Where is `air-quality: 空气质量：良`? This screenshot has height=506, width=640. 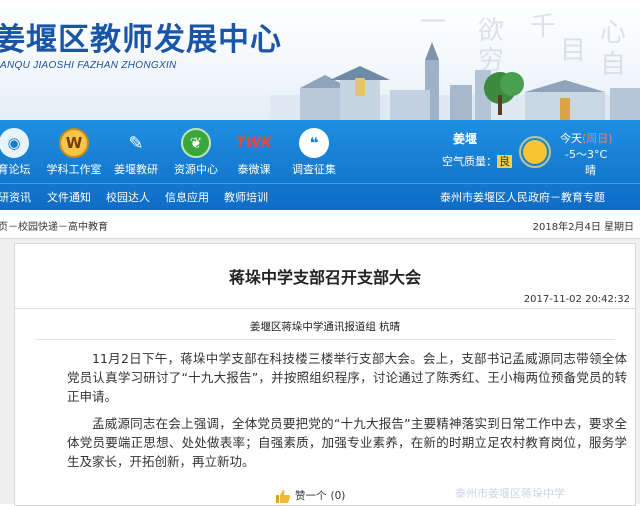
air-quality: 空气质量：良 is located at coordinates (477, 161).